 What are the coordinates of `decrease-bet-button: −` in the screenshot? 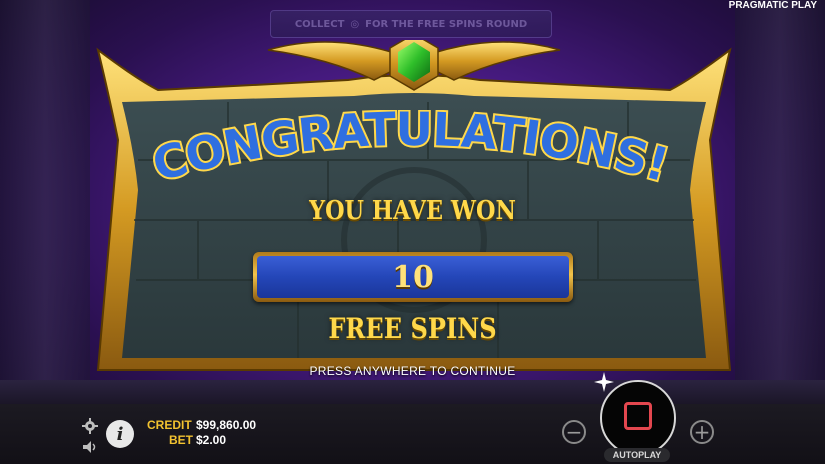 It's located at (574, 432).